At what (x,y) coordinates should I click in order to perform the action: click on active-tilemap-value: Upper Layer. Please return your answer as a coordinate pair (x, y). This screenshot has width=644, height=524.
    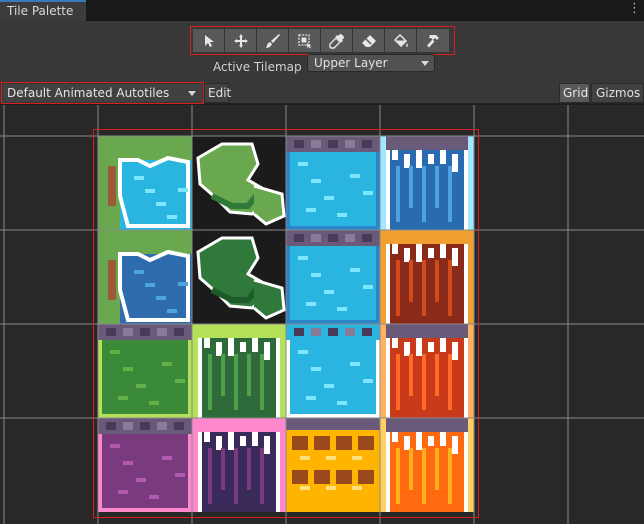
    Looking at the image, I should click on (351, 63).